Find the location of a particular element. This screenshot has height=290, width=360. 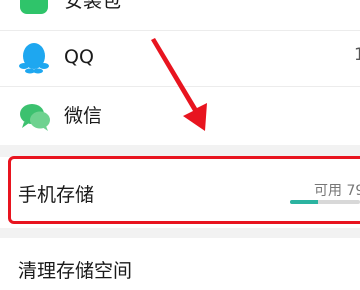

red-arrow-annotation is located at coordinates (179, 84).